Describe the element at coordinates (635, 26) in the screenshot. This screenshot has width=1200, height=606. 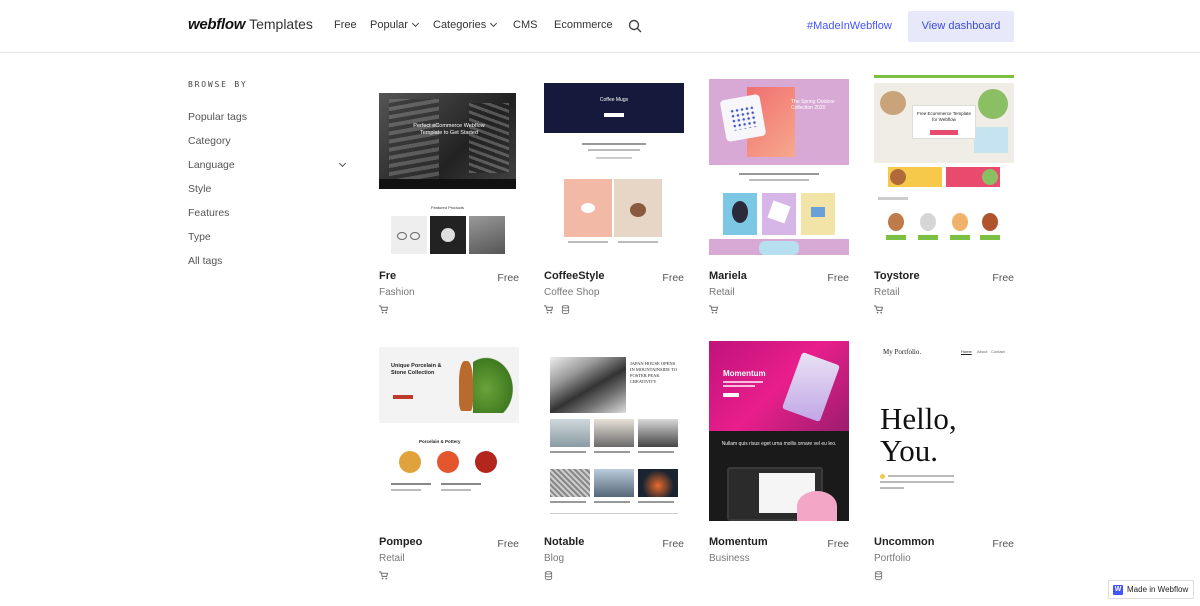
I see `search-icon` at that location.